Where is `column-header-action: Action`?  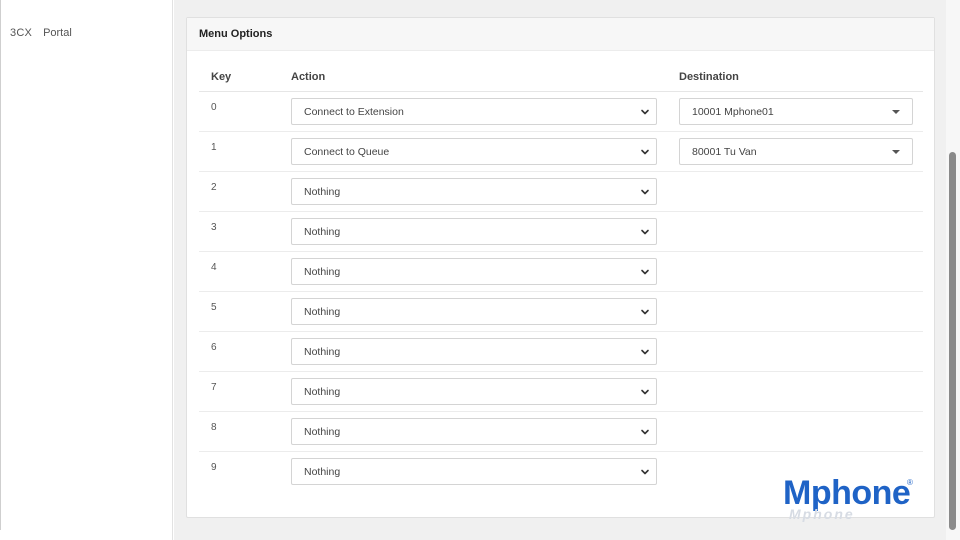 column-header-action: Action is located at coordinates (308, 77).